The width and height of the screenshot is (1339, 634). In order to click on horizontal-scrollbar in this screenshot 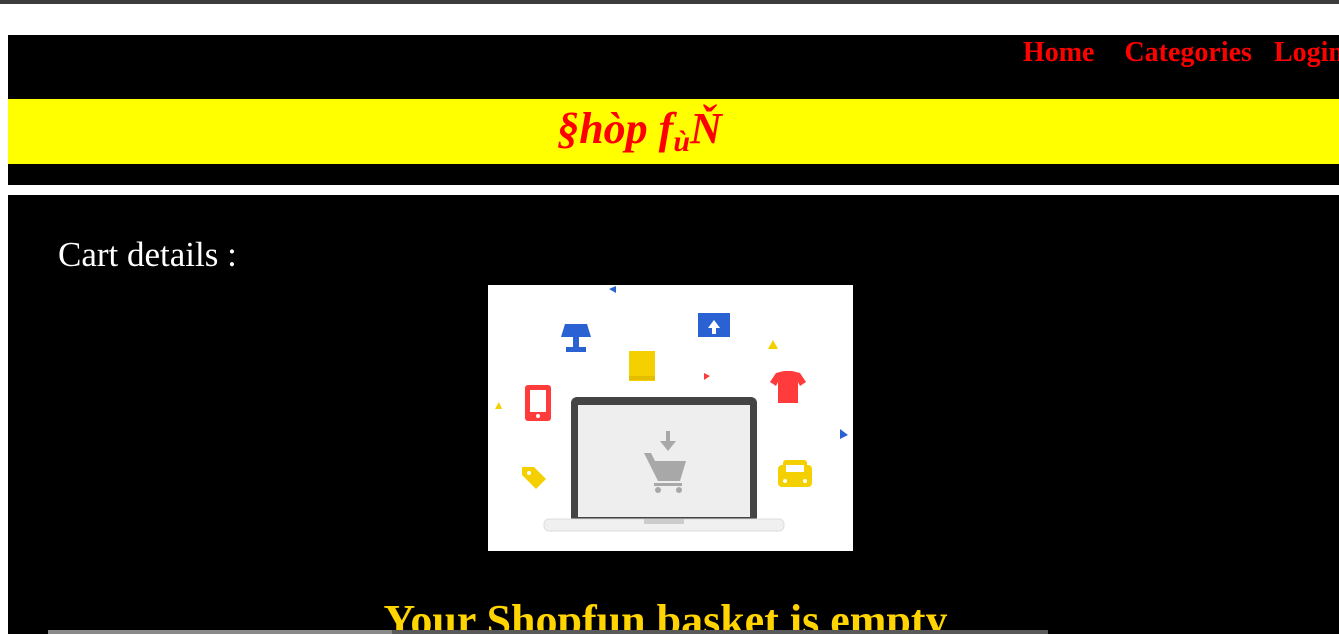, I will do `click(548, 632)`.